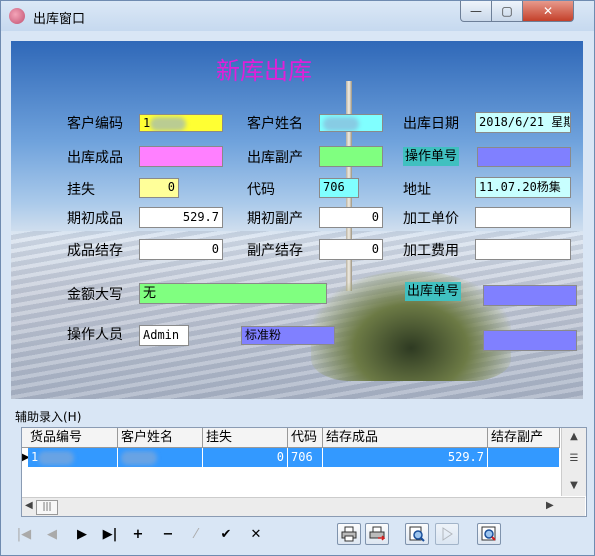  What do you see at coordinates (507, 11) in the screenshot?
I see `maximize-button: ▢` at bounding box center [507, 11].